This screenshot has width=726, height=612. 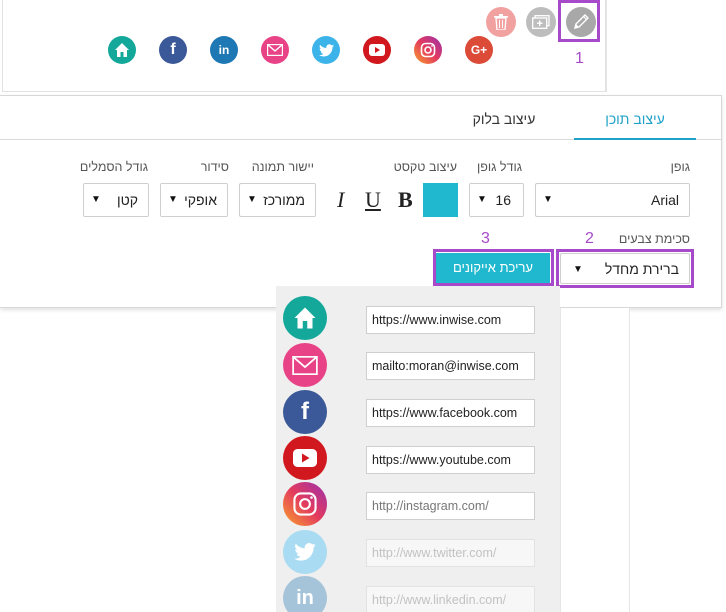 What do you see at coordinates (479, 50) in the screenshot?
I see `google-plus-icon: G+` at bounding box center [479, 50].